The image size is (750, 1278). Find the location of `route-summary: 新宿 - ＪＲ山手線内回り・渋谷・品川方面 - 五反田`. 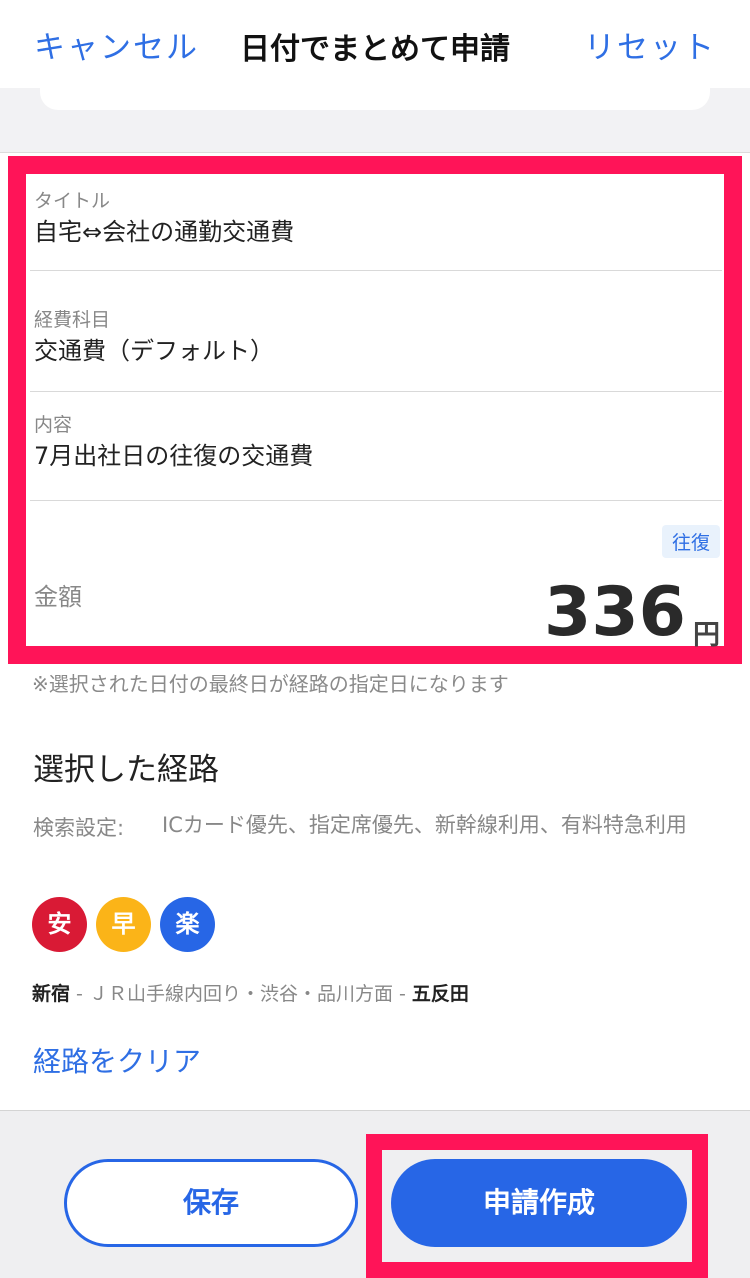

route-summary: 新宿 - ＪＲ山手線内回り・渋谷・品川方面 - 五反田 is located at coordinates (250, 992).